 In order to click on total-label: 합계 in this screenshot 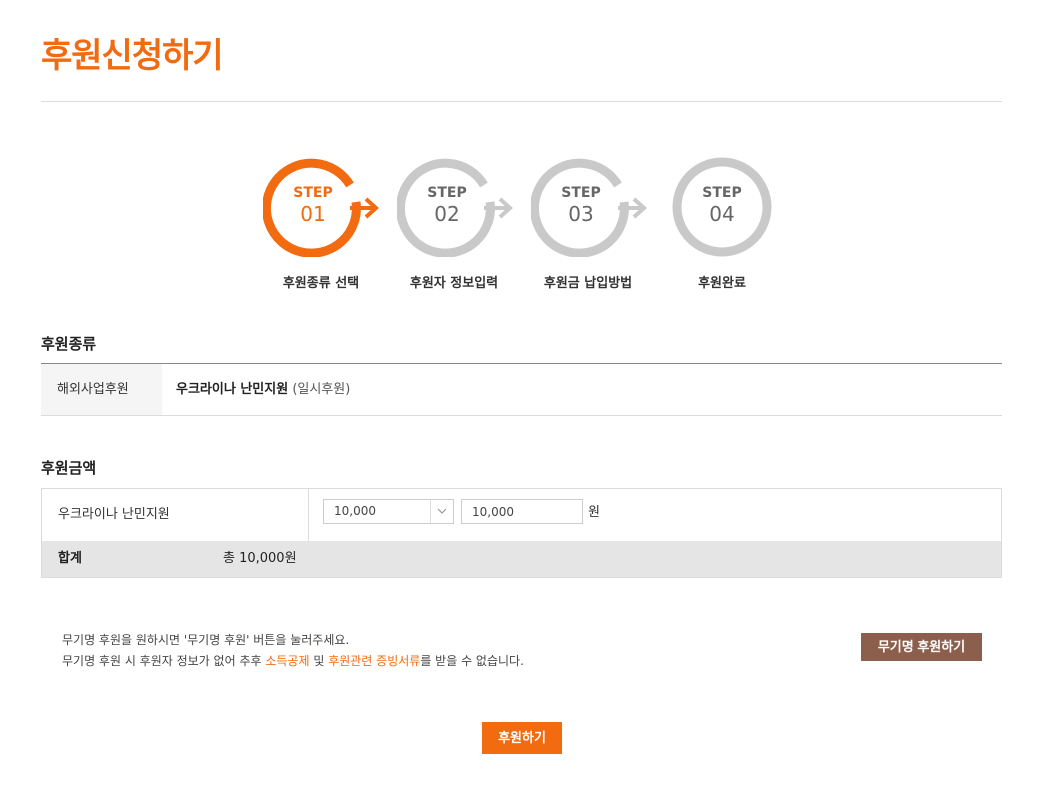, I will do `click(70, 558)`.